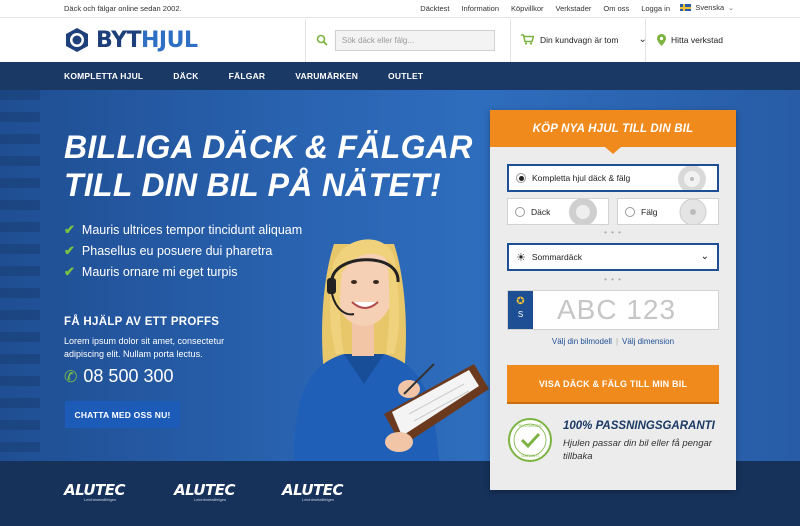 The width and height of the screenshot is (800, 526). Describe the element at coordinates (268, 147) in the screenshot. I see `hero-headline-line1: BILLIGA DÄCK & FÄLGAR` at that location.